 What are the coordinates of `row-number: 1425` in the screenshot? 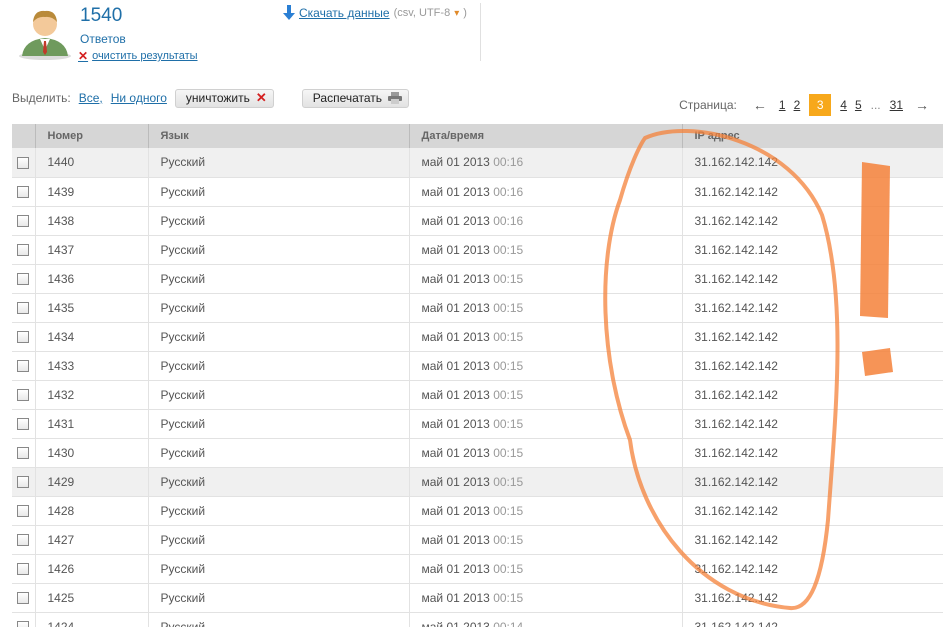 It's located at (91, 598).